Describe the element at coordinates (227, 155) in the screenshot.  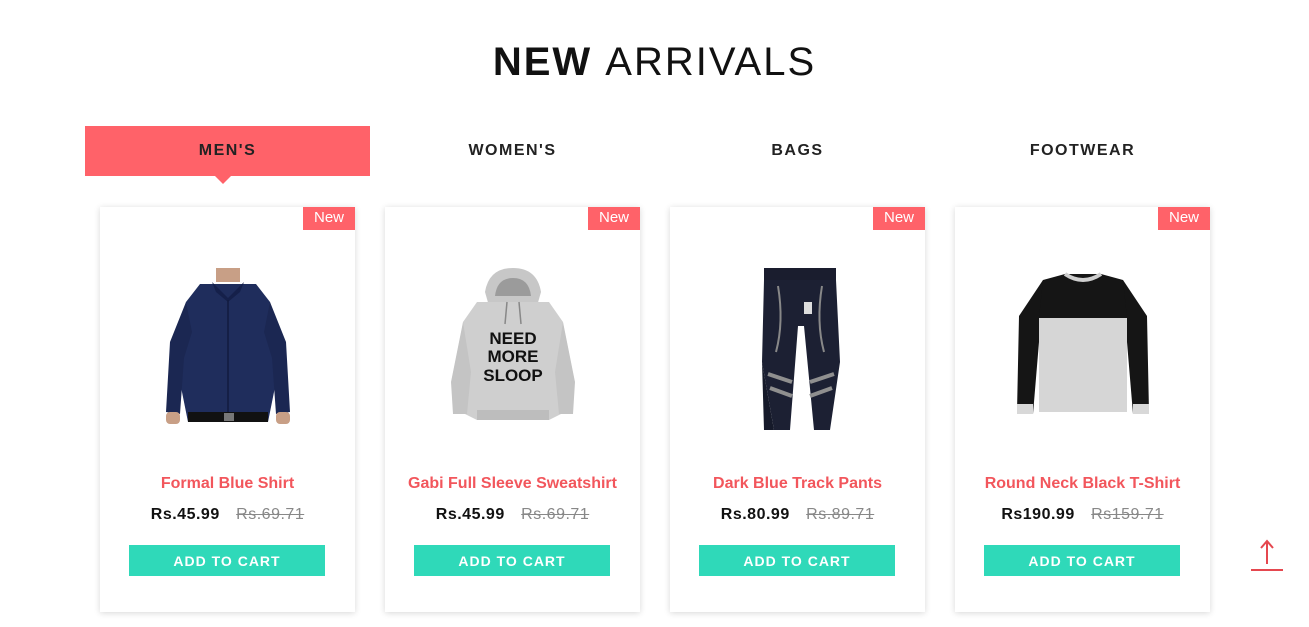
I see `tab-mens: MEN'S` at that location.